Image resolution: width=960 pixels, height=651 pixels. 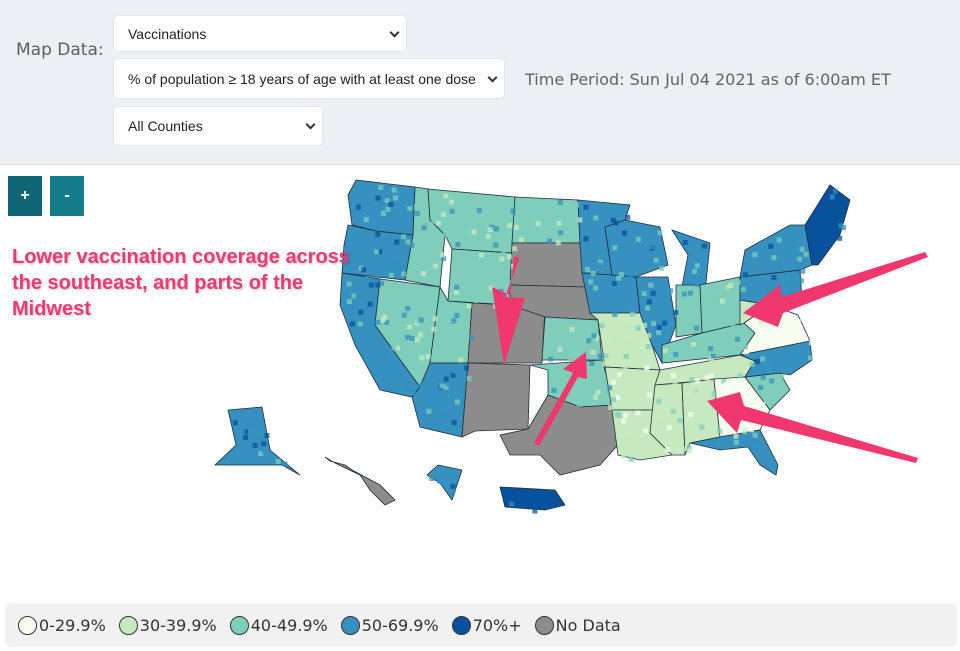 What do you see at coordinates (546, 220) in the screenshot?
I see `region-north-dakota` at bounding box center [546, 220].